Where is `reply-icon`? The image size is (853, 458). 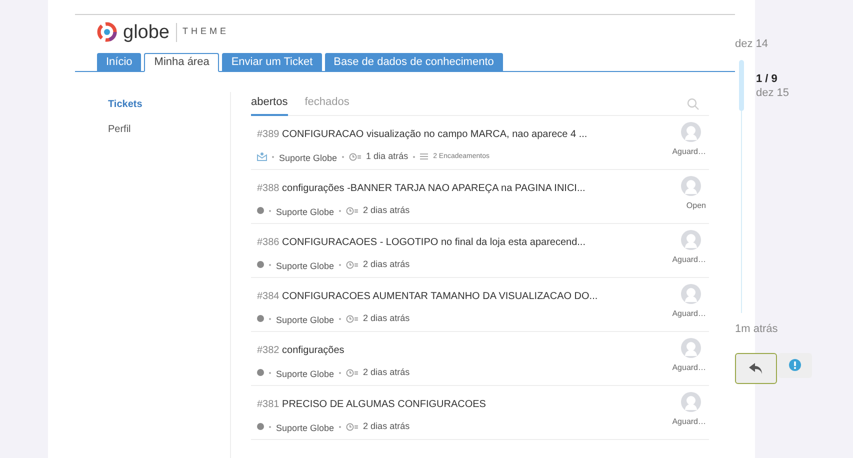 reply-icon is located at coordinates (756, 368).